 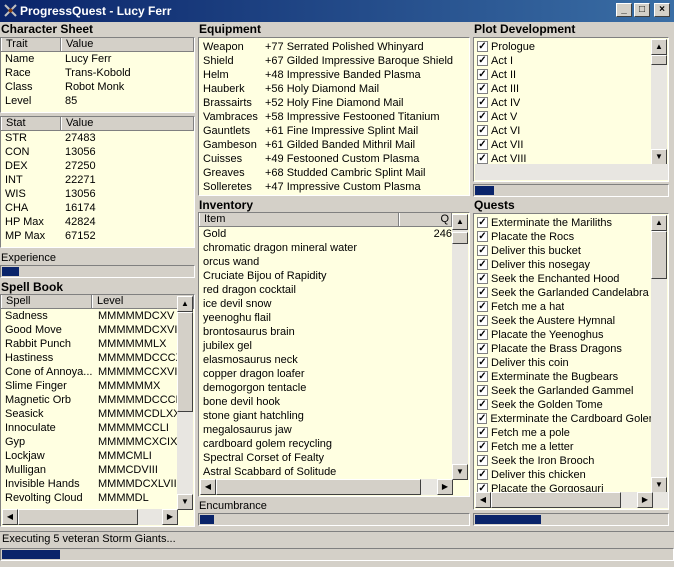 I want to click on list-item: Magnetic Orb MMMMMDCCCLXX, so click(x=89, y=400).